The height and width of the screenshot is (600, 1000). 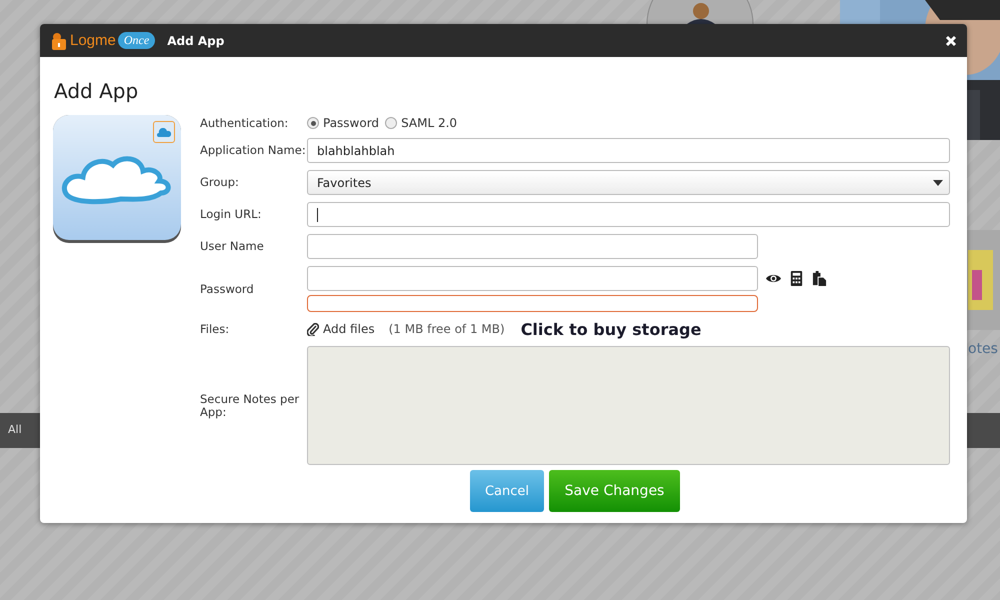 I want to click on field-label: Authentication:, so click(x=245, y=123).